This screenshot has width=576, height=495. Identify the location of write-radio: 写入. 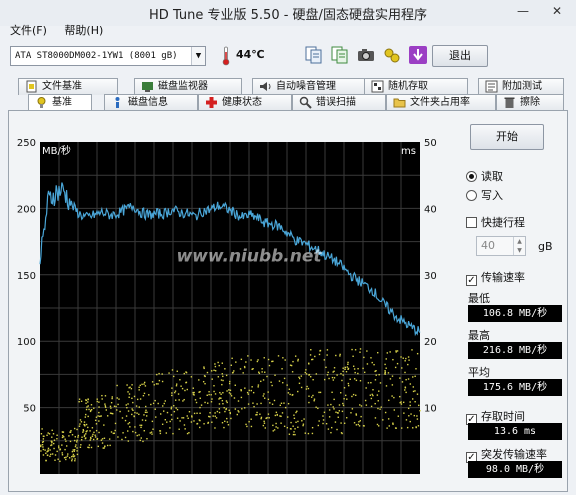
(484, 195).